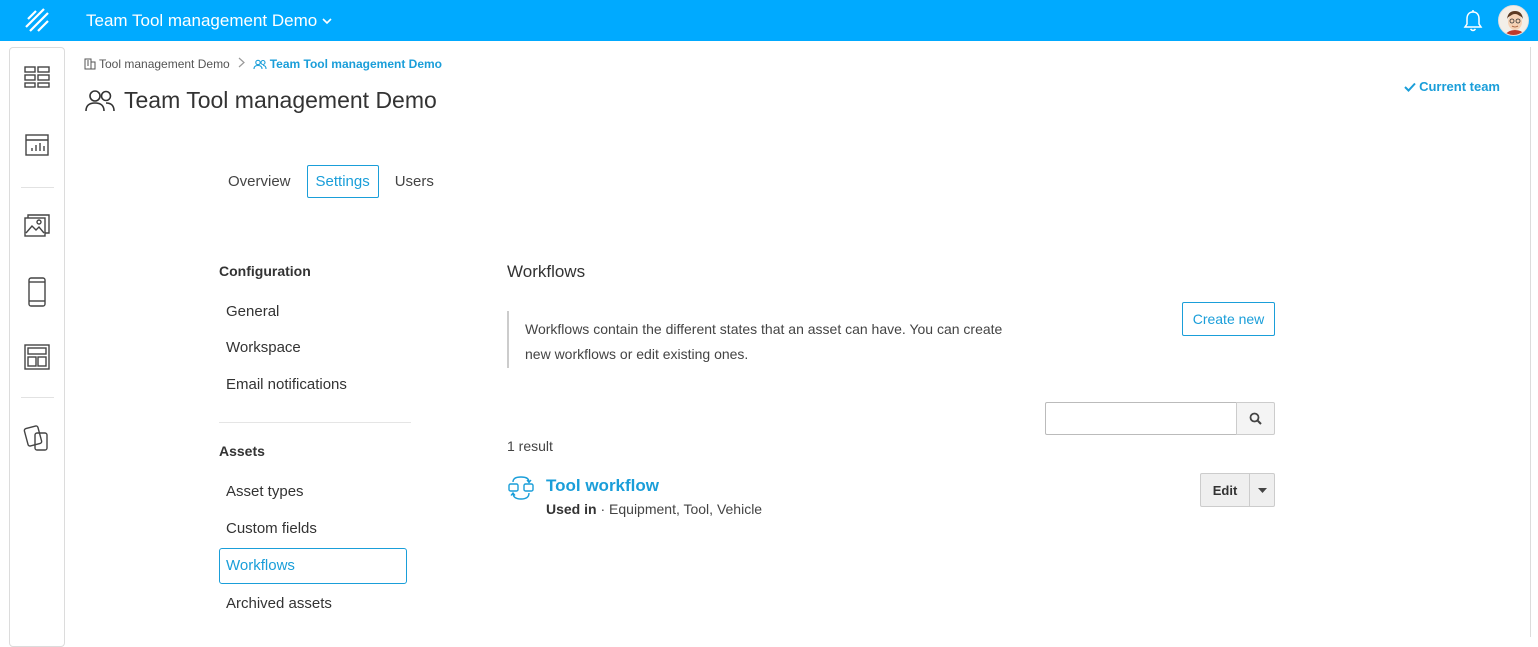 This screenshot has width=1538, height=647. What do you see at coordinates (1459, 86) in the screenshot?
I see `current-team-label: Current team` at bounding box center [1459, 86].